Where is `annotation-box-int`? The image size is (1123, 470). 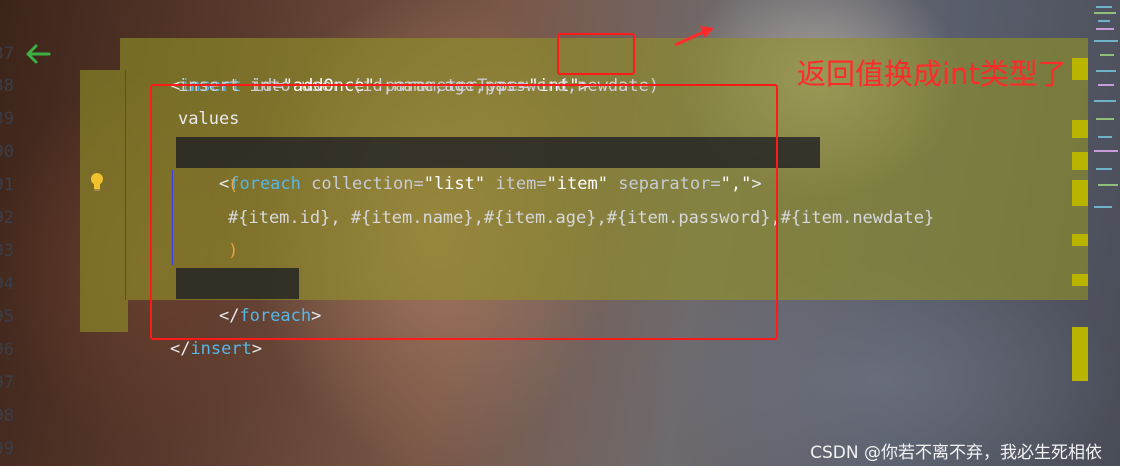
annotation-box-int is located at coordinates (596, 54).